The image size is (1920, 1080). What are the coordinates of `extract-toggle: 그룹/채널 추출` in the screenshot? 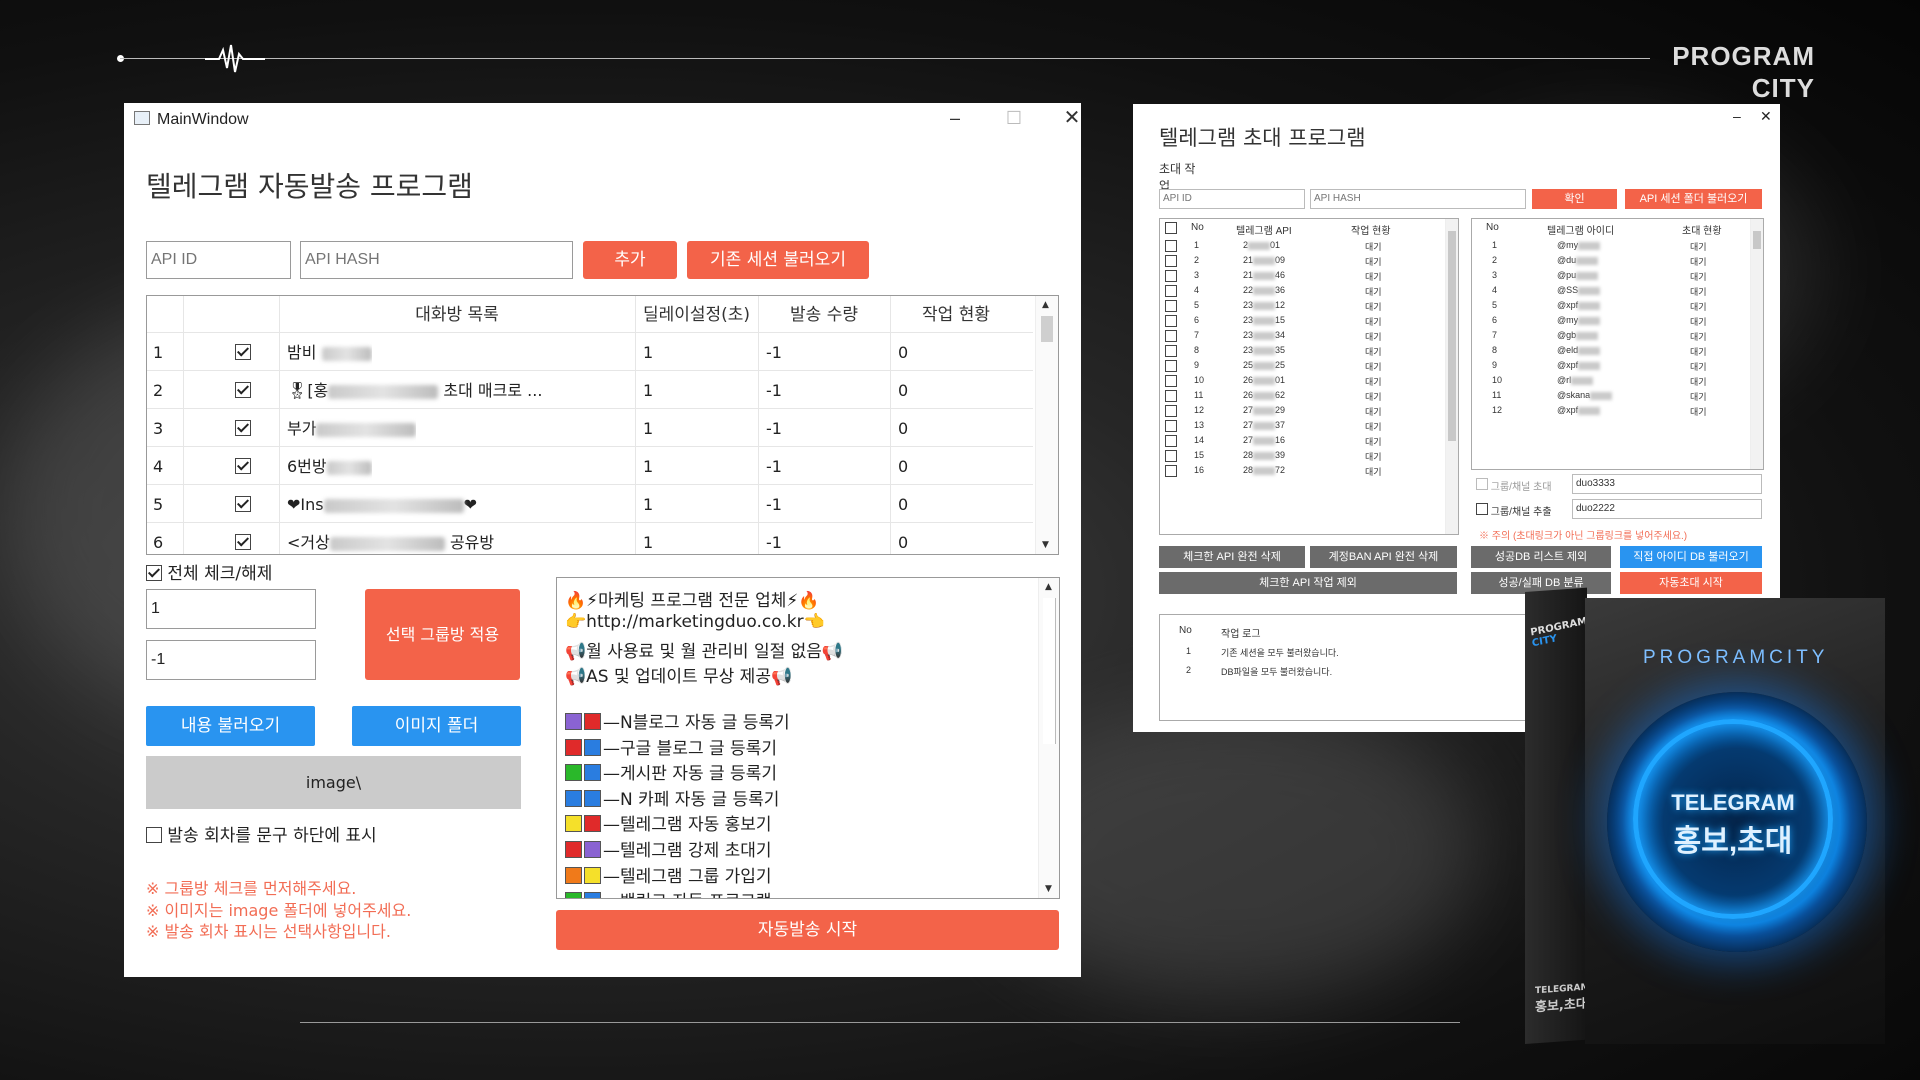 It's located at (1514, 510).